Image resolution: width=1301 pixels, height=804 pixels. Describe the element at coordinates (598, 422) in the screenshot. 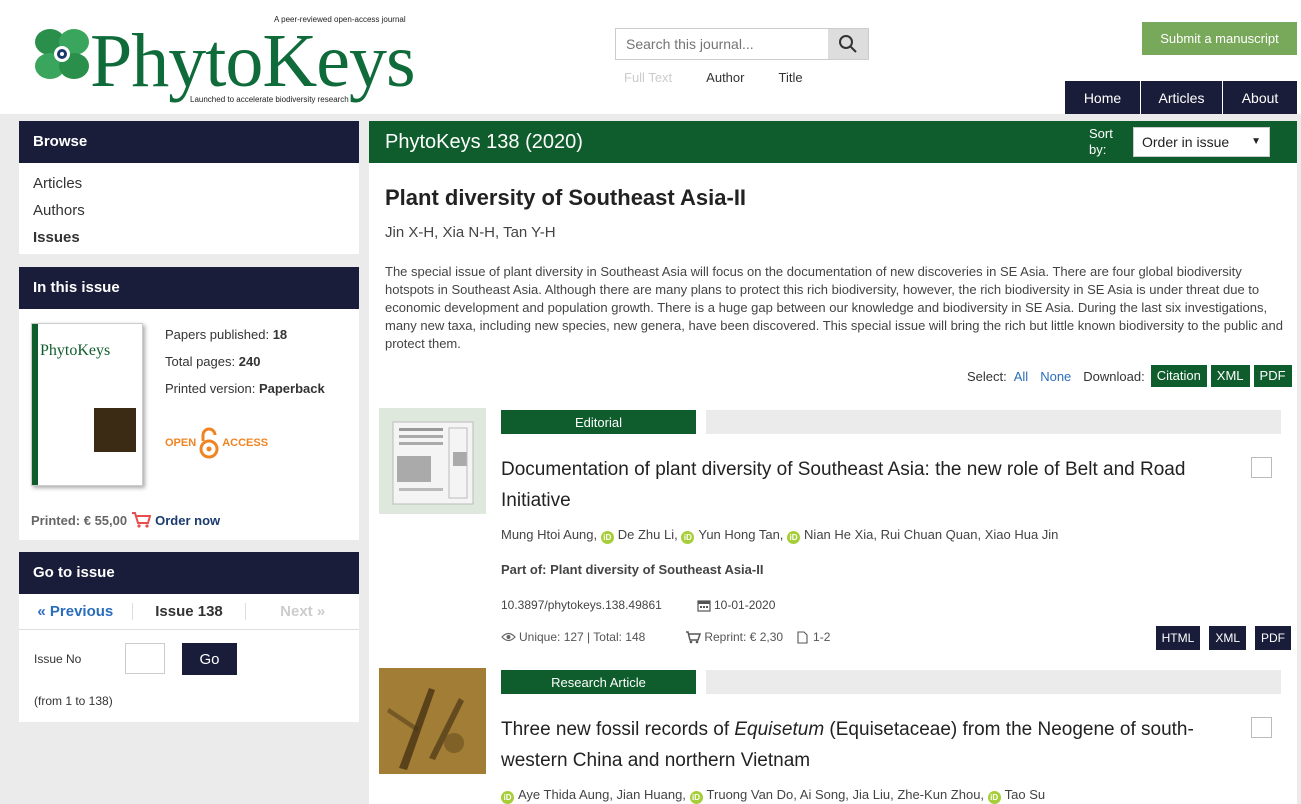

I see `article-type-badge: Editorial` at that location.